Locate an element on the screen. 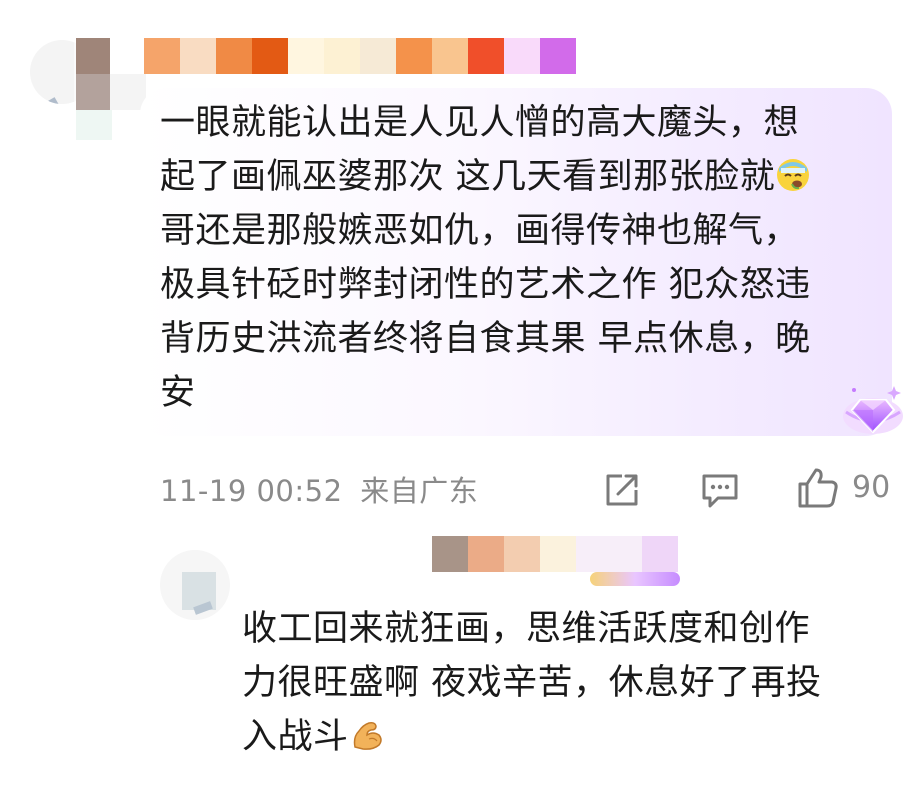 The image size is (922, 793). comment-line-4: 极具针砭时弊封闭性的艺术之作 犯众怒违 is located at coordinates (485, 285).